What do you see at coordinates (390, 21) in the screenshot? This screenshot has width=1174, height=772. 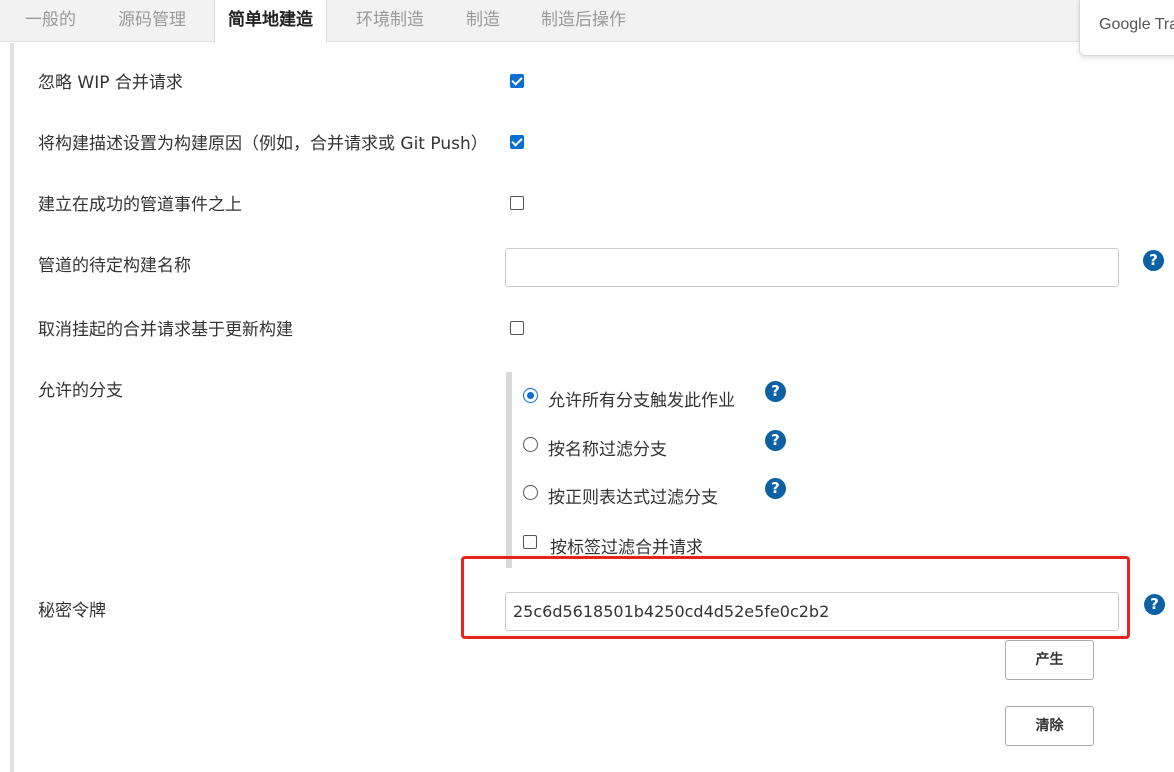 I see `tab-build-environment: 环境制造` at bounding box center [390, 21].